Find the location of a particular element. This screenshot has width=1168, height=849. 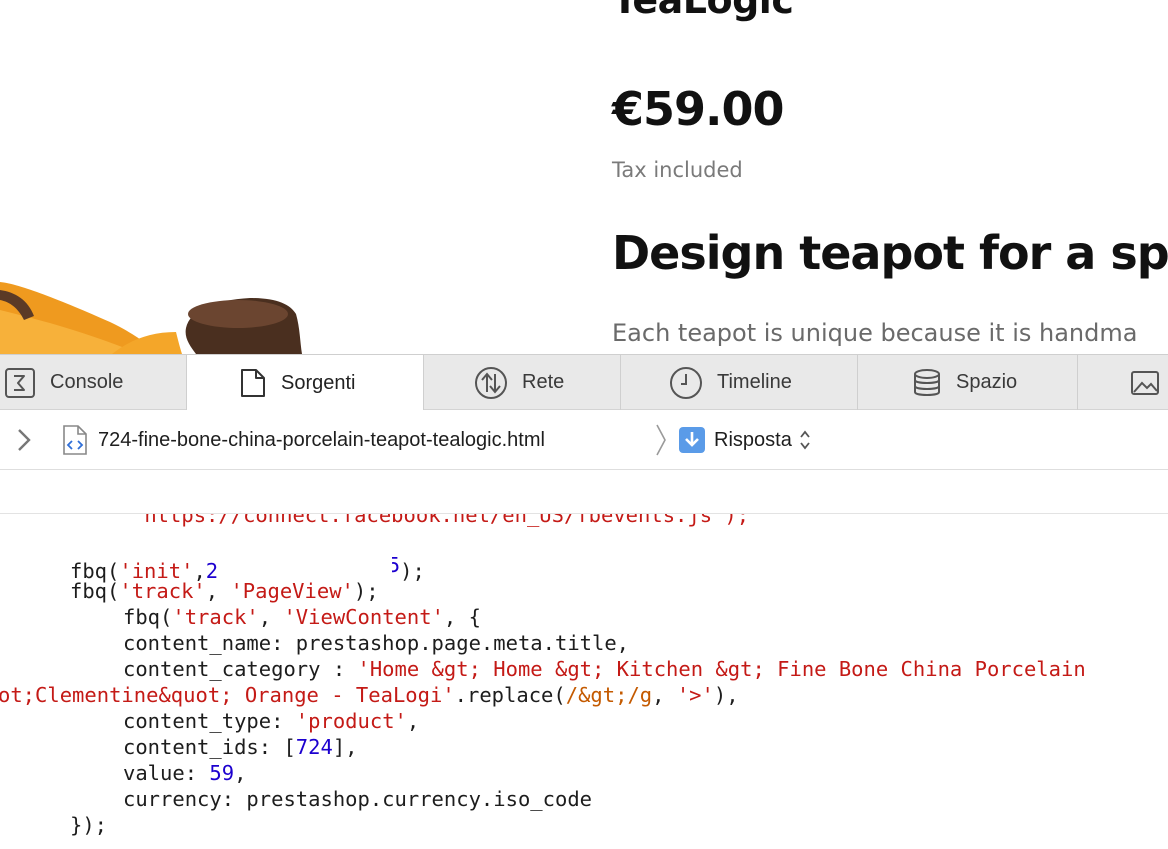

tab-console-label: Console is located at coordinates (87, 382).